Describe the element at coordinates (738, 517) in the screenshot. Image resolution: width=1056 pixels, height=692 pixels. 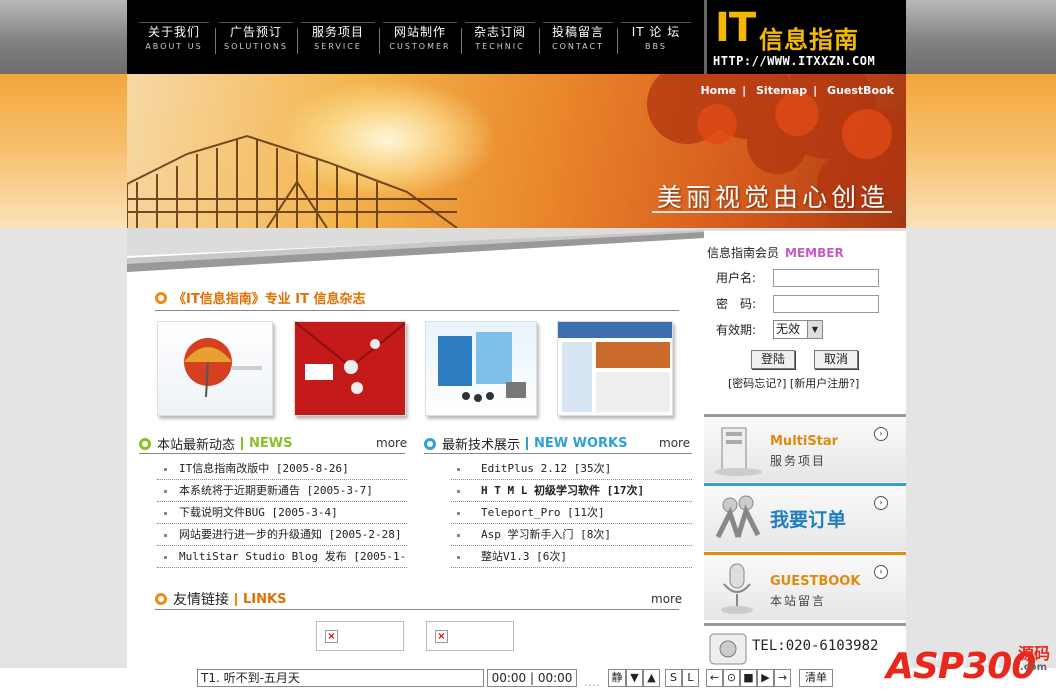
I see `people-icon` at that location.